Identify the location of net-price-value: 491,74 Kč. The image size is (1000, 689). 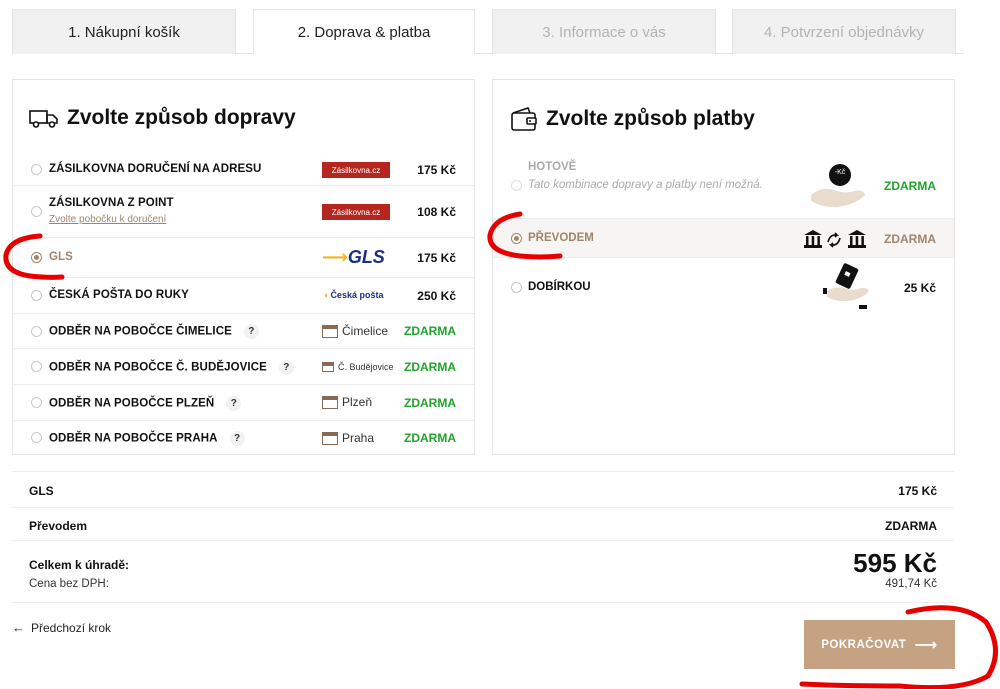
(911, 584).